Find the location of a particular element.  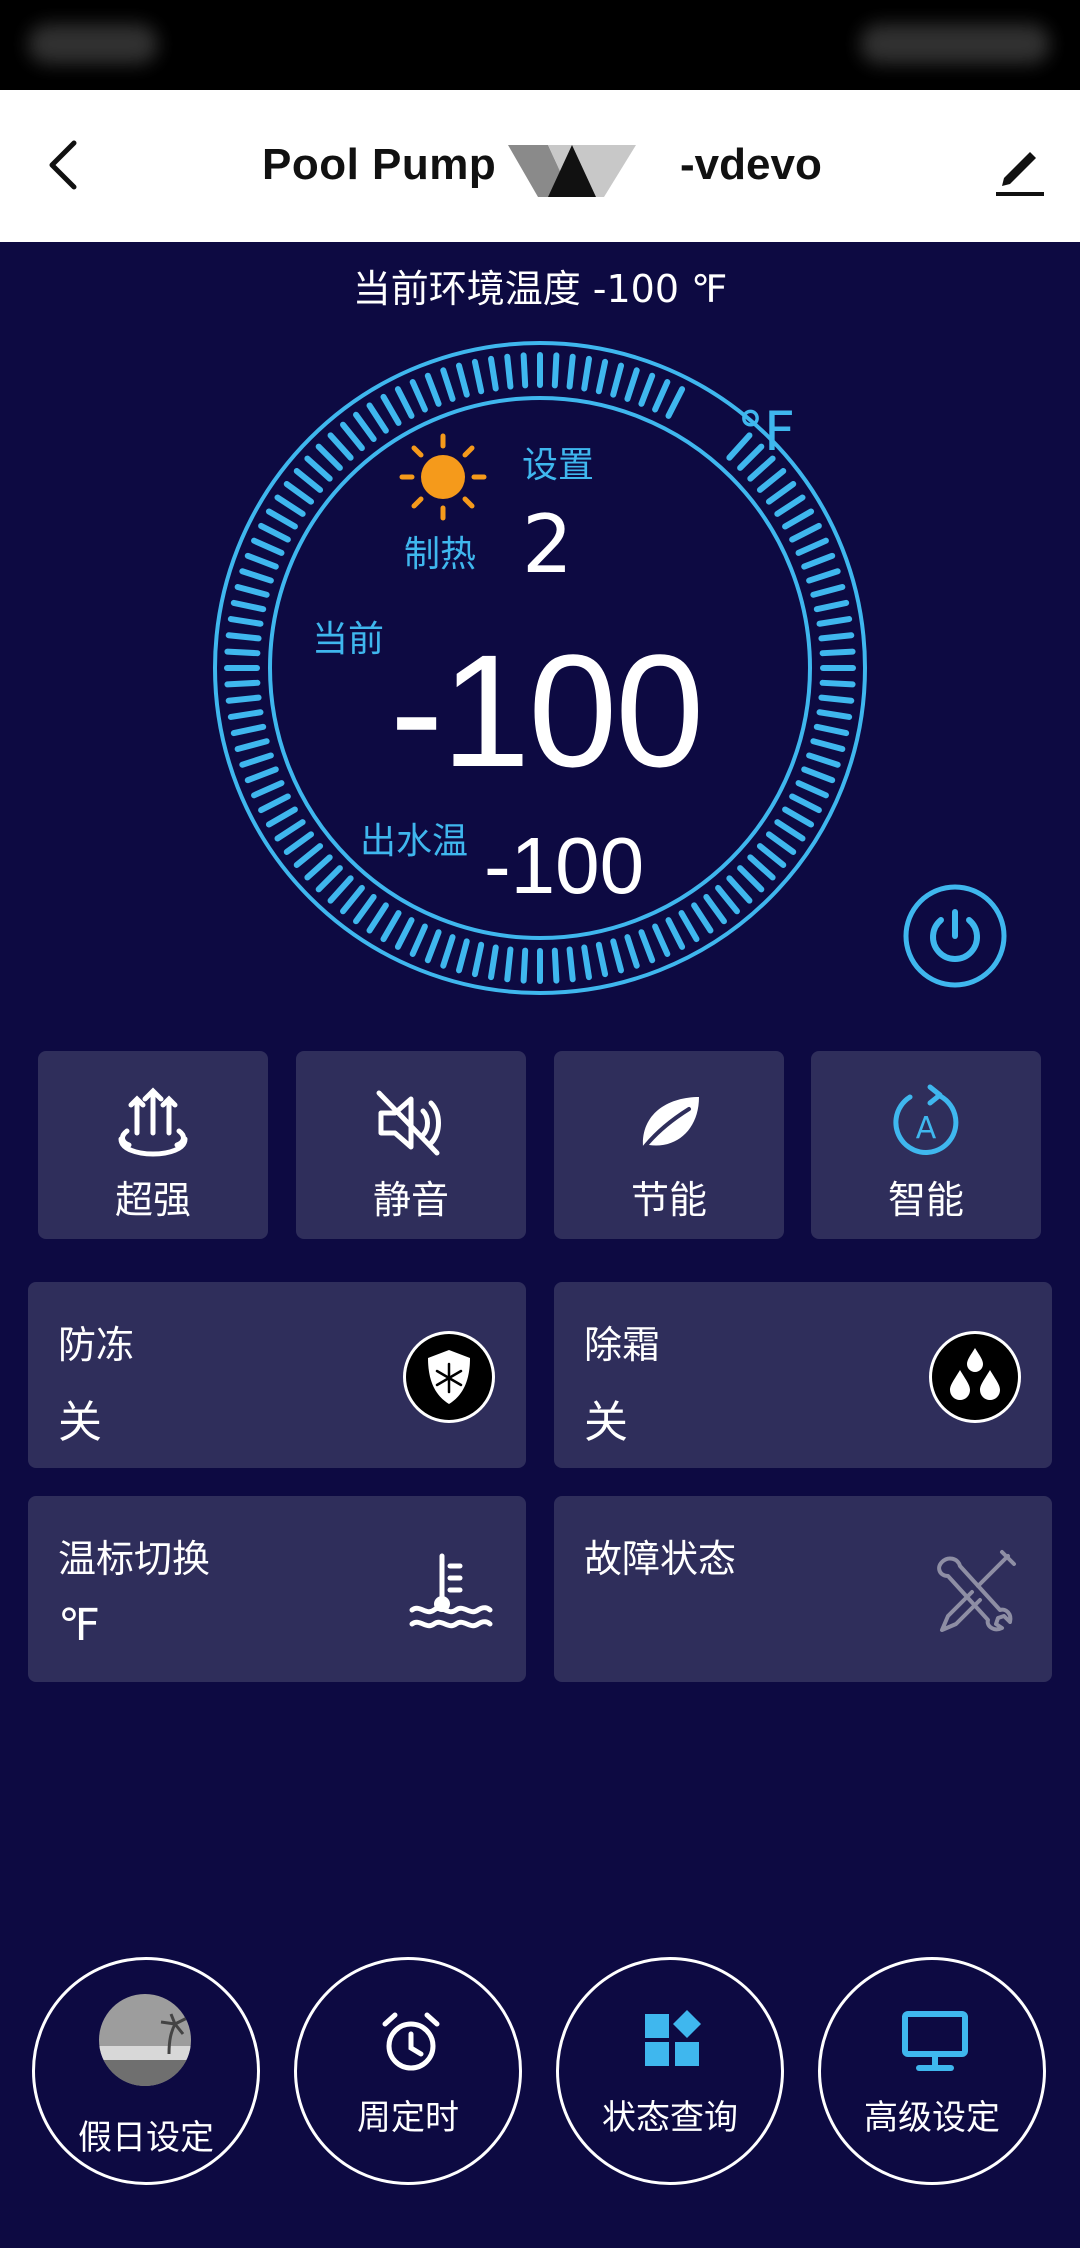

status-grid-icon is located at coordinates (673, 2038).